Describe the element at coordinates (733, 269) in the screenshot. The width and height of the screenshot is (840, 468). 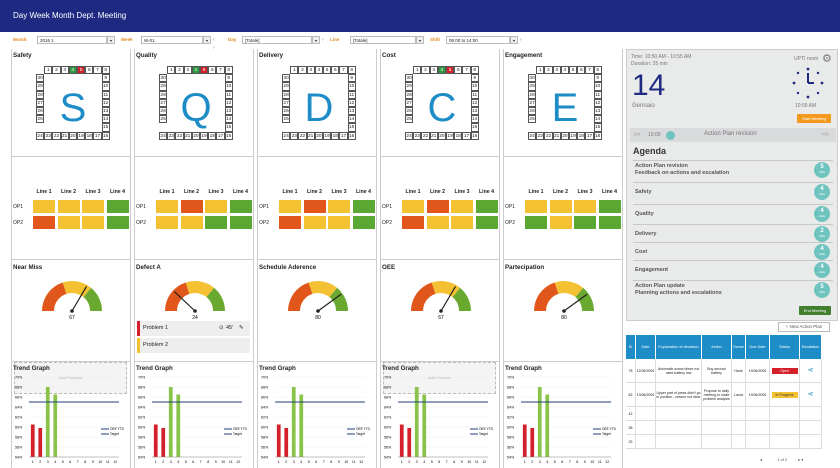
I see `agenda-item: Engagement 4 min` at that location.